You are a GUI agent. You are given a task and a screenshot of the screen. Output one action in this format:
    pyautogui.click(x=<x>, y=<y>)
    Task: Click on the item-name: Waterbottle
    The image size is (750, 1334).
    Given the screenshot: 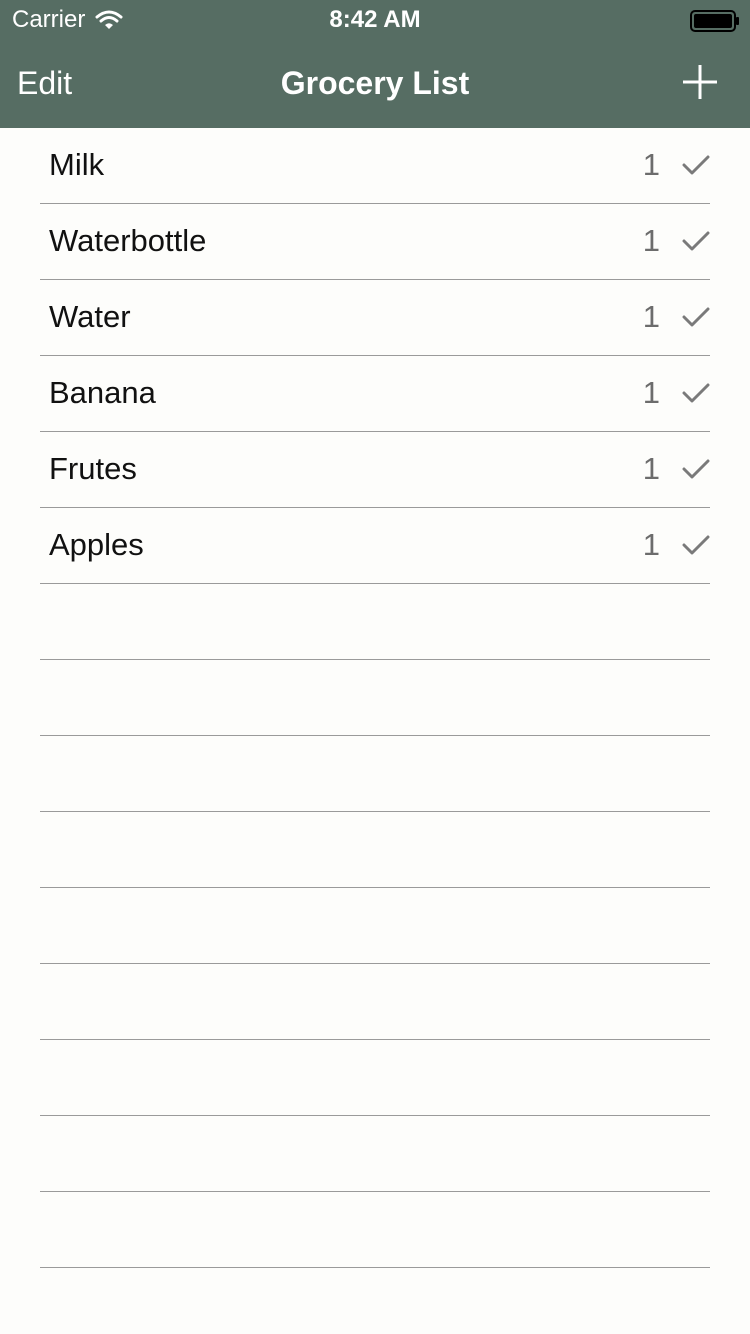 What is the action you would take?
    pyautogui.click(x=128, y=240)
    